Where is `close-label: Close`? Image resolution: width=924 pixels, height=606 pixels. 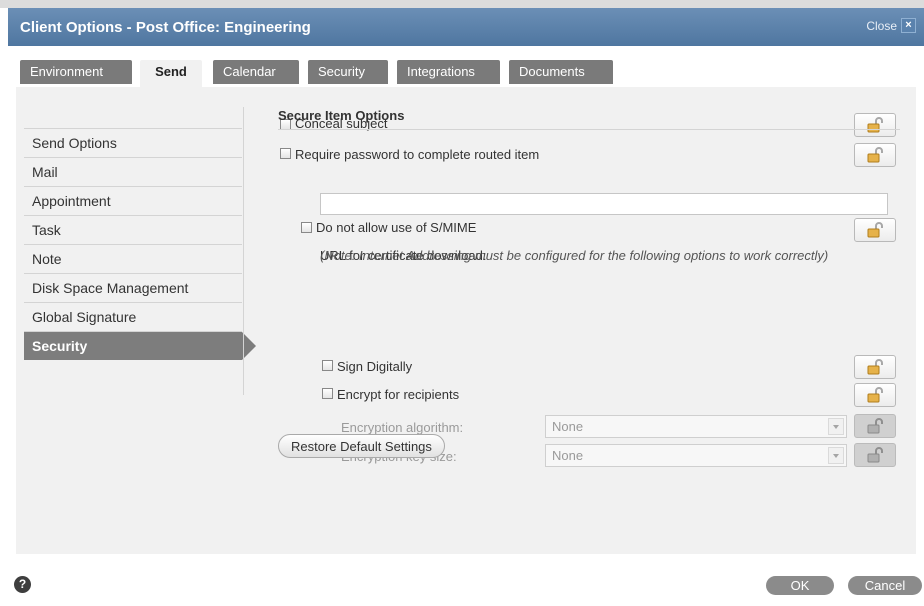 close-label: Close is located at coordinates (881, 25).